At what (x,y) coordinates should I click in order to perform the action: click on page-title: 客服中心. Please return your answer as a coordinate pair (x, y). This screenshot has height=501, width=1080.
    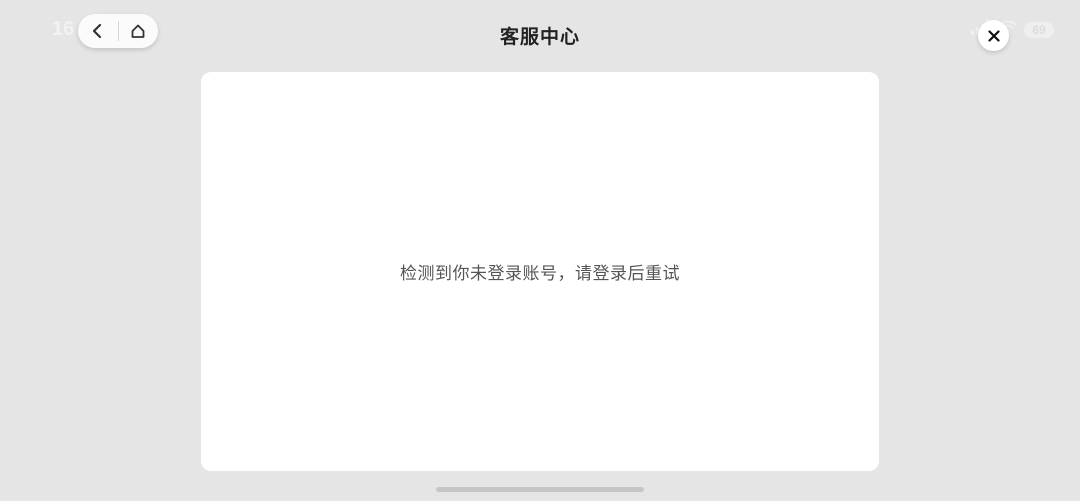
    Looking at the image, I should click on (539, 37).